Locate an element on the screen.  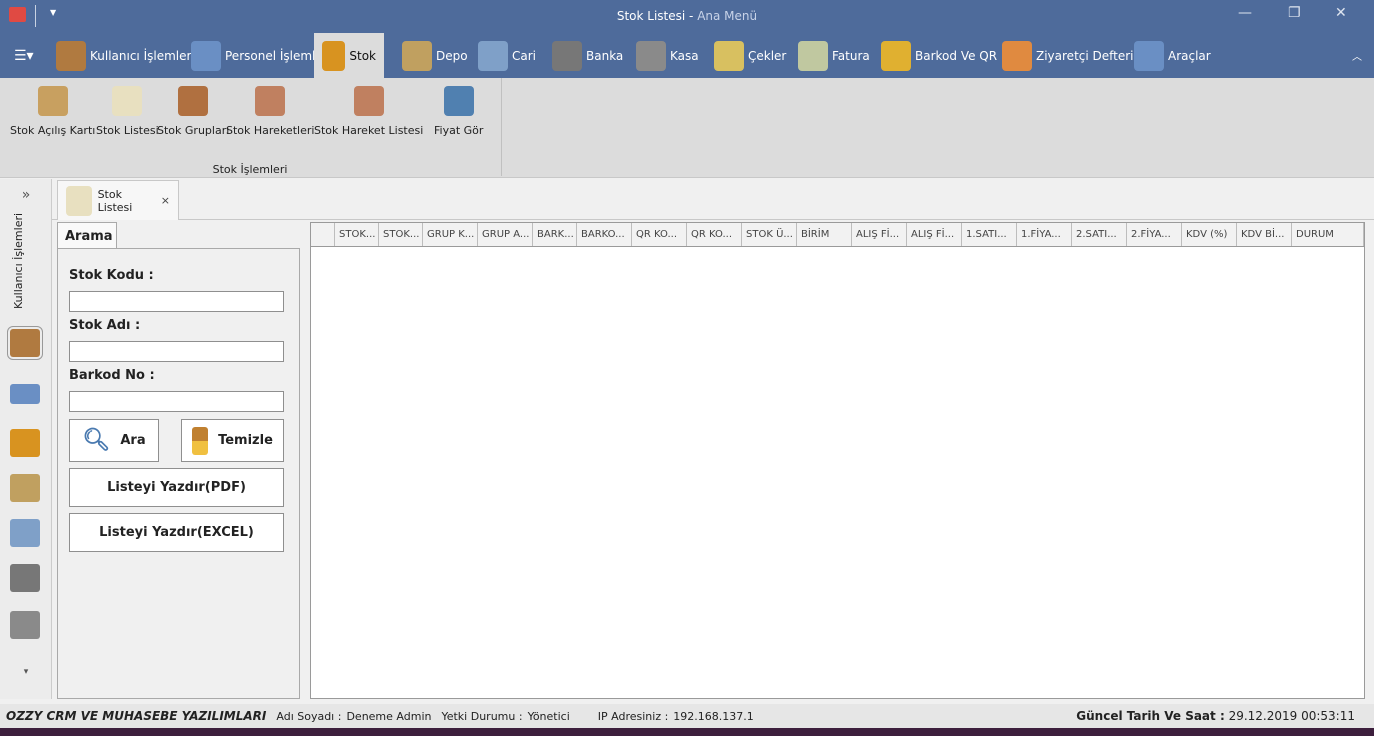
brand-label: OZZY CRM VE MUHASEBE YAZILIMLARI is located at coordinates (136, 716).